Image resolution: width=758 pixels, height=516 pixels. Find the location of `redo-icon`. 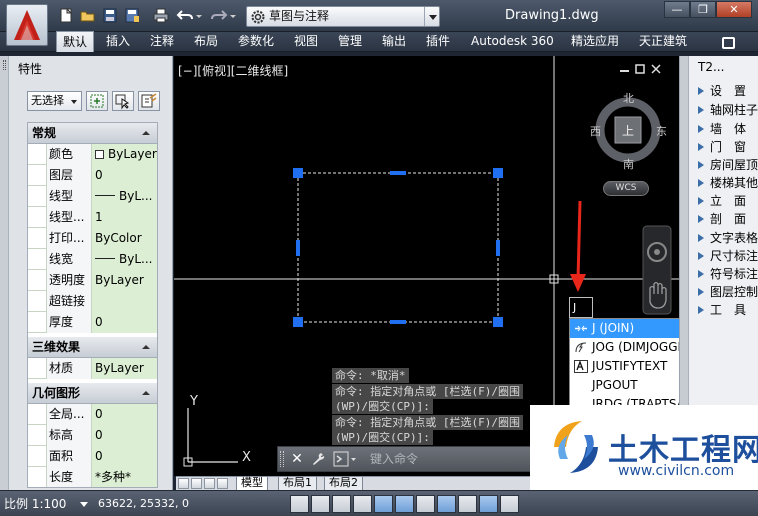

redo-icon is located at coordinates (219, 15).